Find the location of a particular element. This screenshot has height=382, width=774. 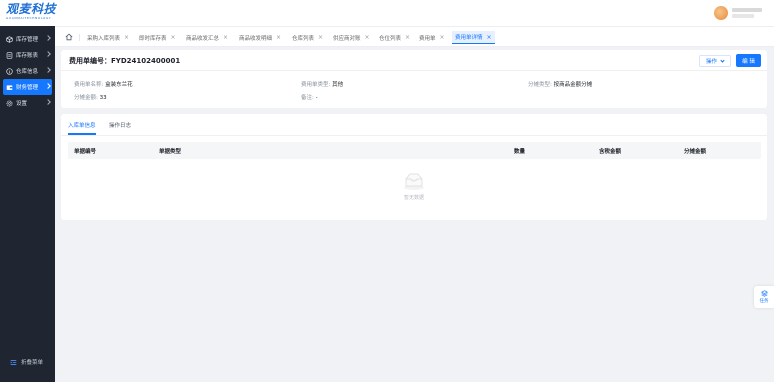

collapse-menu-label: 折叠菜单 is located at coordinates (32, 363).